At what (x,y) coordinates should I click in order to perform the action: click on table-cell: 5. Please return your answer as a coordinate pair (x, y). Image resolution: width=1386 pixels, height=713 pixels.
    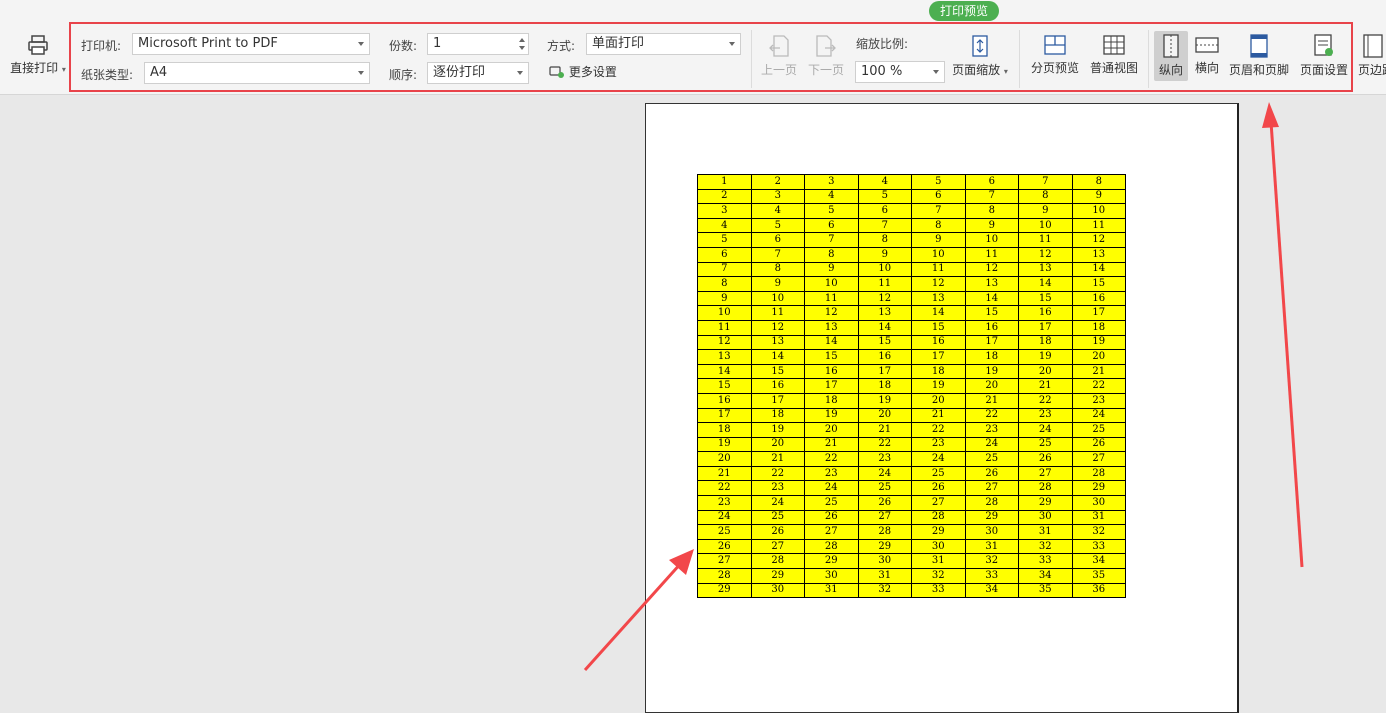
    Looking at the image, I should click on (831, 211).